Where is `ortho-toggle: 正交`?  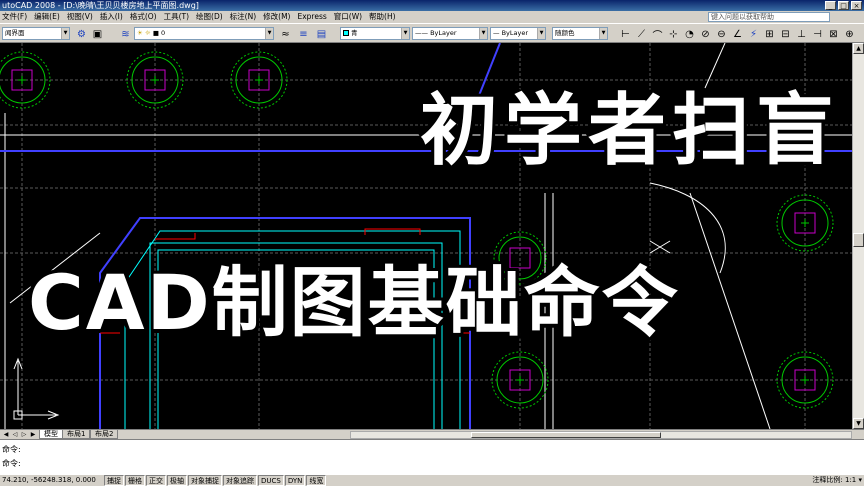
ortho-toggle: 正交 is located at coordinates (156, 480).